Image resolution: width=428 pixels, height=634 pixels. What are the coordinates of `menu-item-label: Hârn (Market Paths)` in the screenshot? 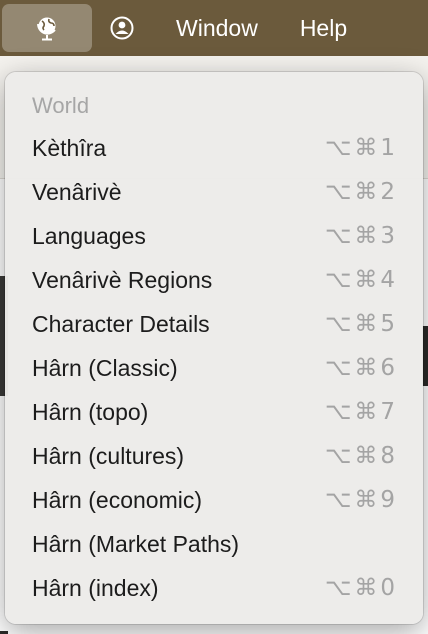 It's located at (136, 543).